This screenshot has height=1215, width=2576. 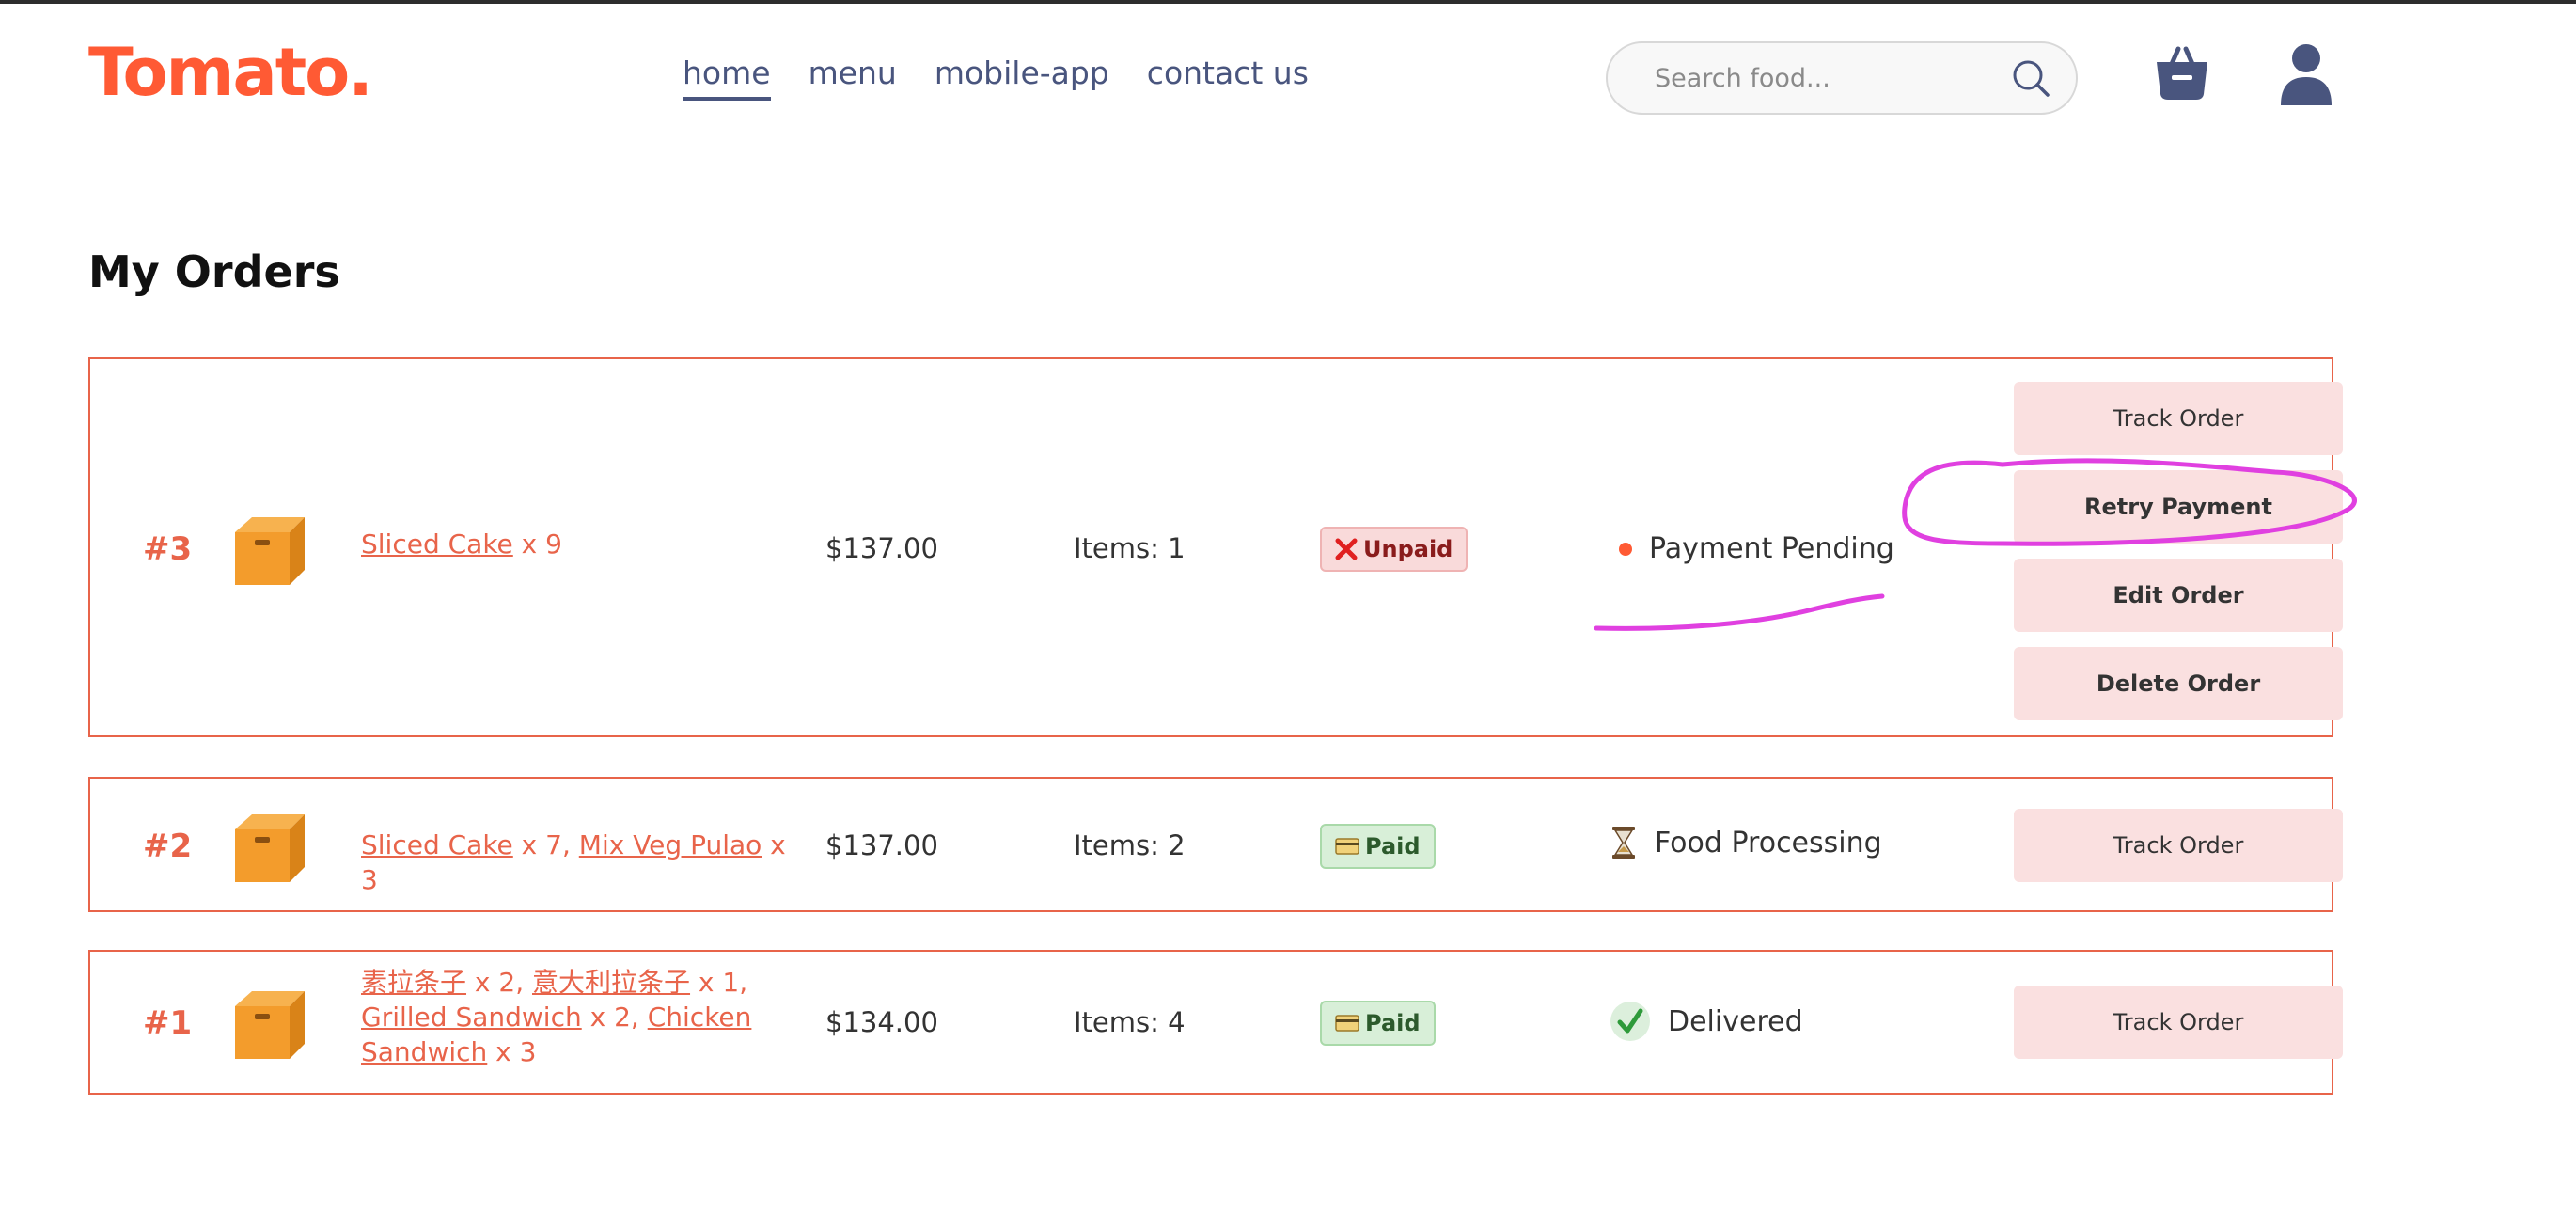 What do you see at coordinates (727, 78) in the screenshot?
I see `nav-item-home: home` at bounding box center [727, 78].